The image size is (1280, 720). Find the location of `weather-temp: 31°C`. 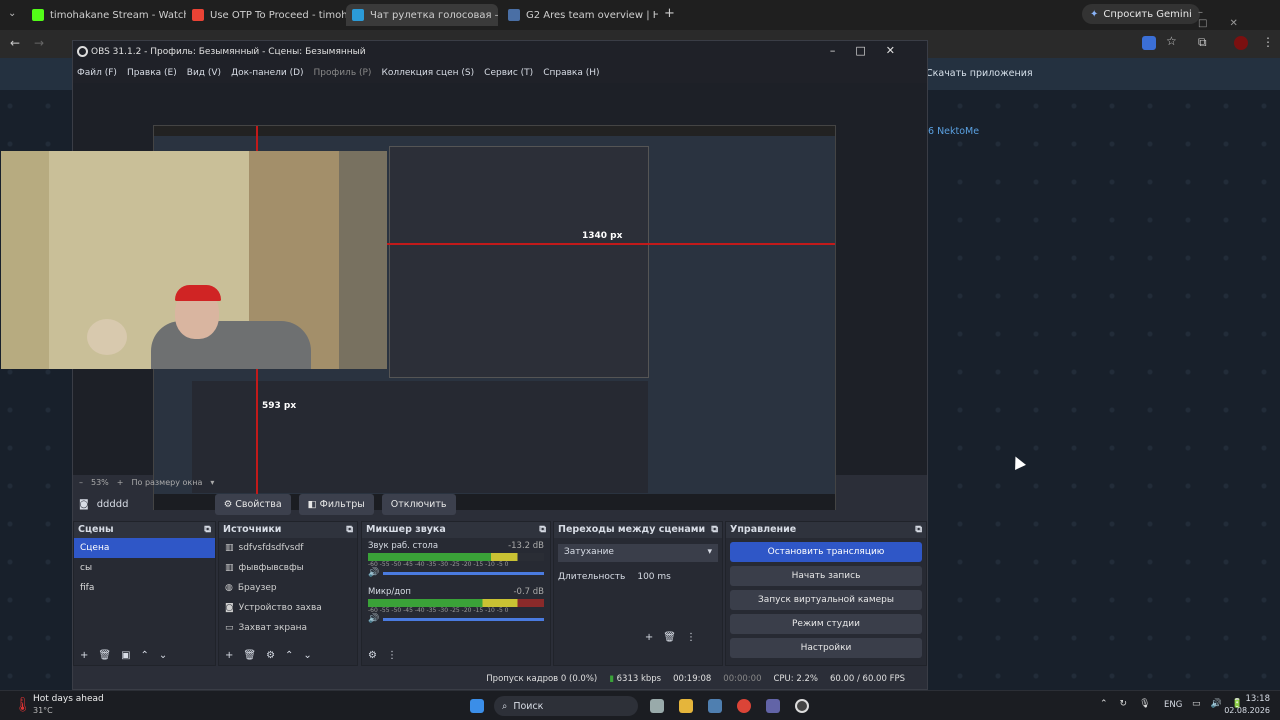

weather-temp: 31°C is located at coordinates (43, 710).